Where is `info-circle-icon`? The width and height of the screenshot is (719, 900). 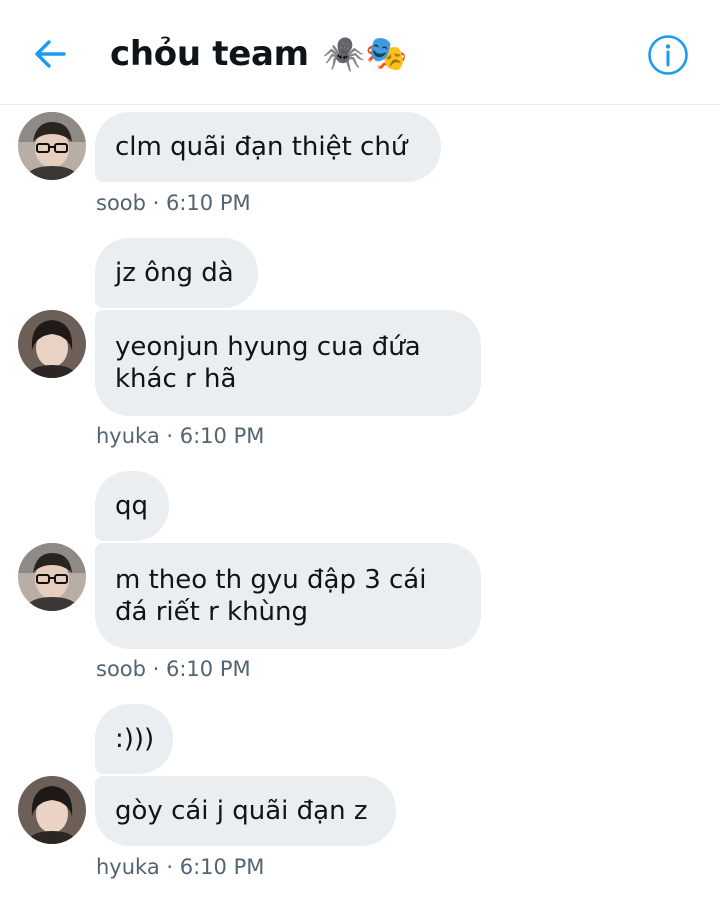
info-circle-icon is located at coordinates (668, 55).